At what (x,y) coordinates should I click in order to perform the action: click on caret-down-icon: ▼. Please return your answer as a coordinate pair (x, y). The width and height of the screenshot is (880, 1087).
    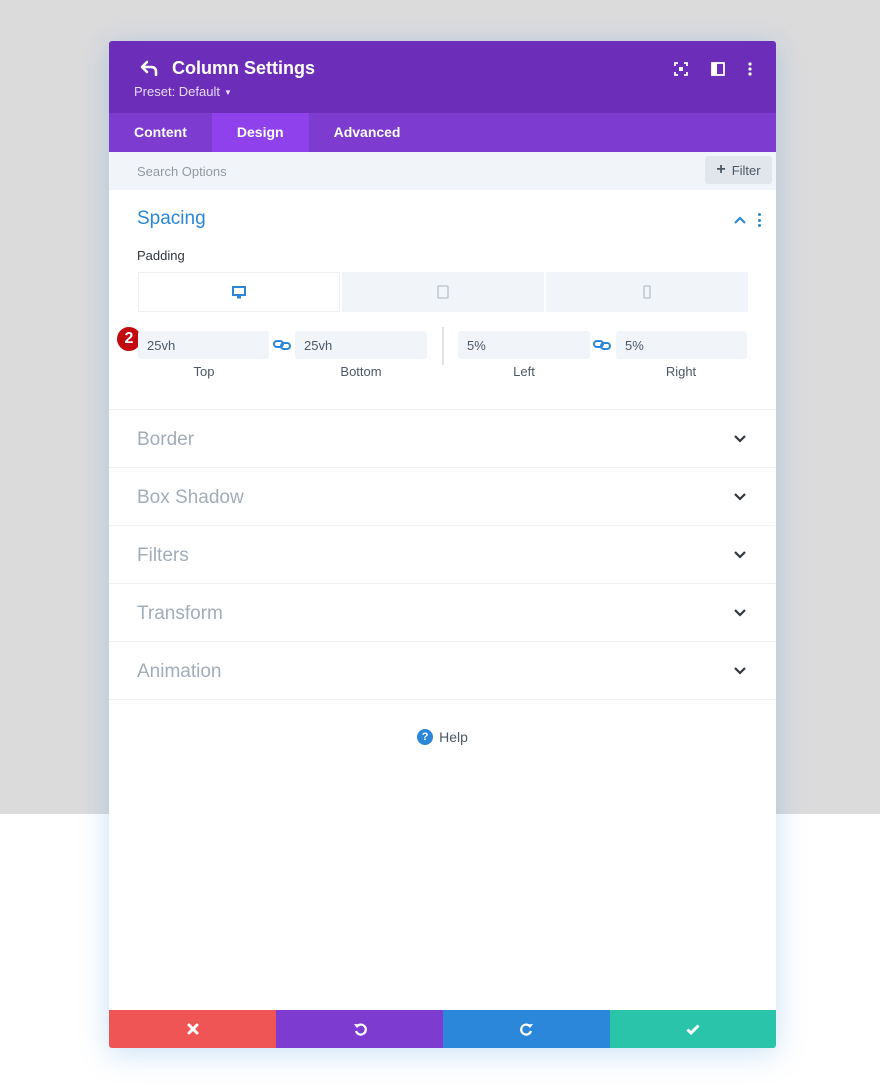
    Looking at the image, I should click on (228, 93).